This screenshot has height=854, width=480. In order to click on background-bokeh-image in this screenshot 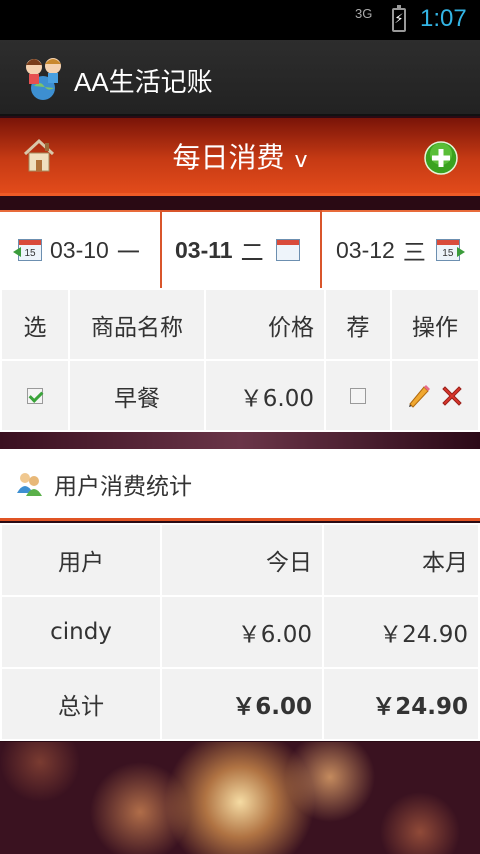, I will do `click(240, 798)`.